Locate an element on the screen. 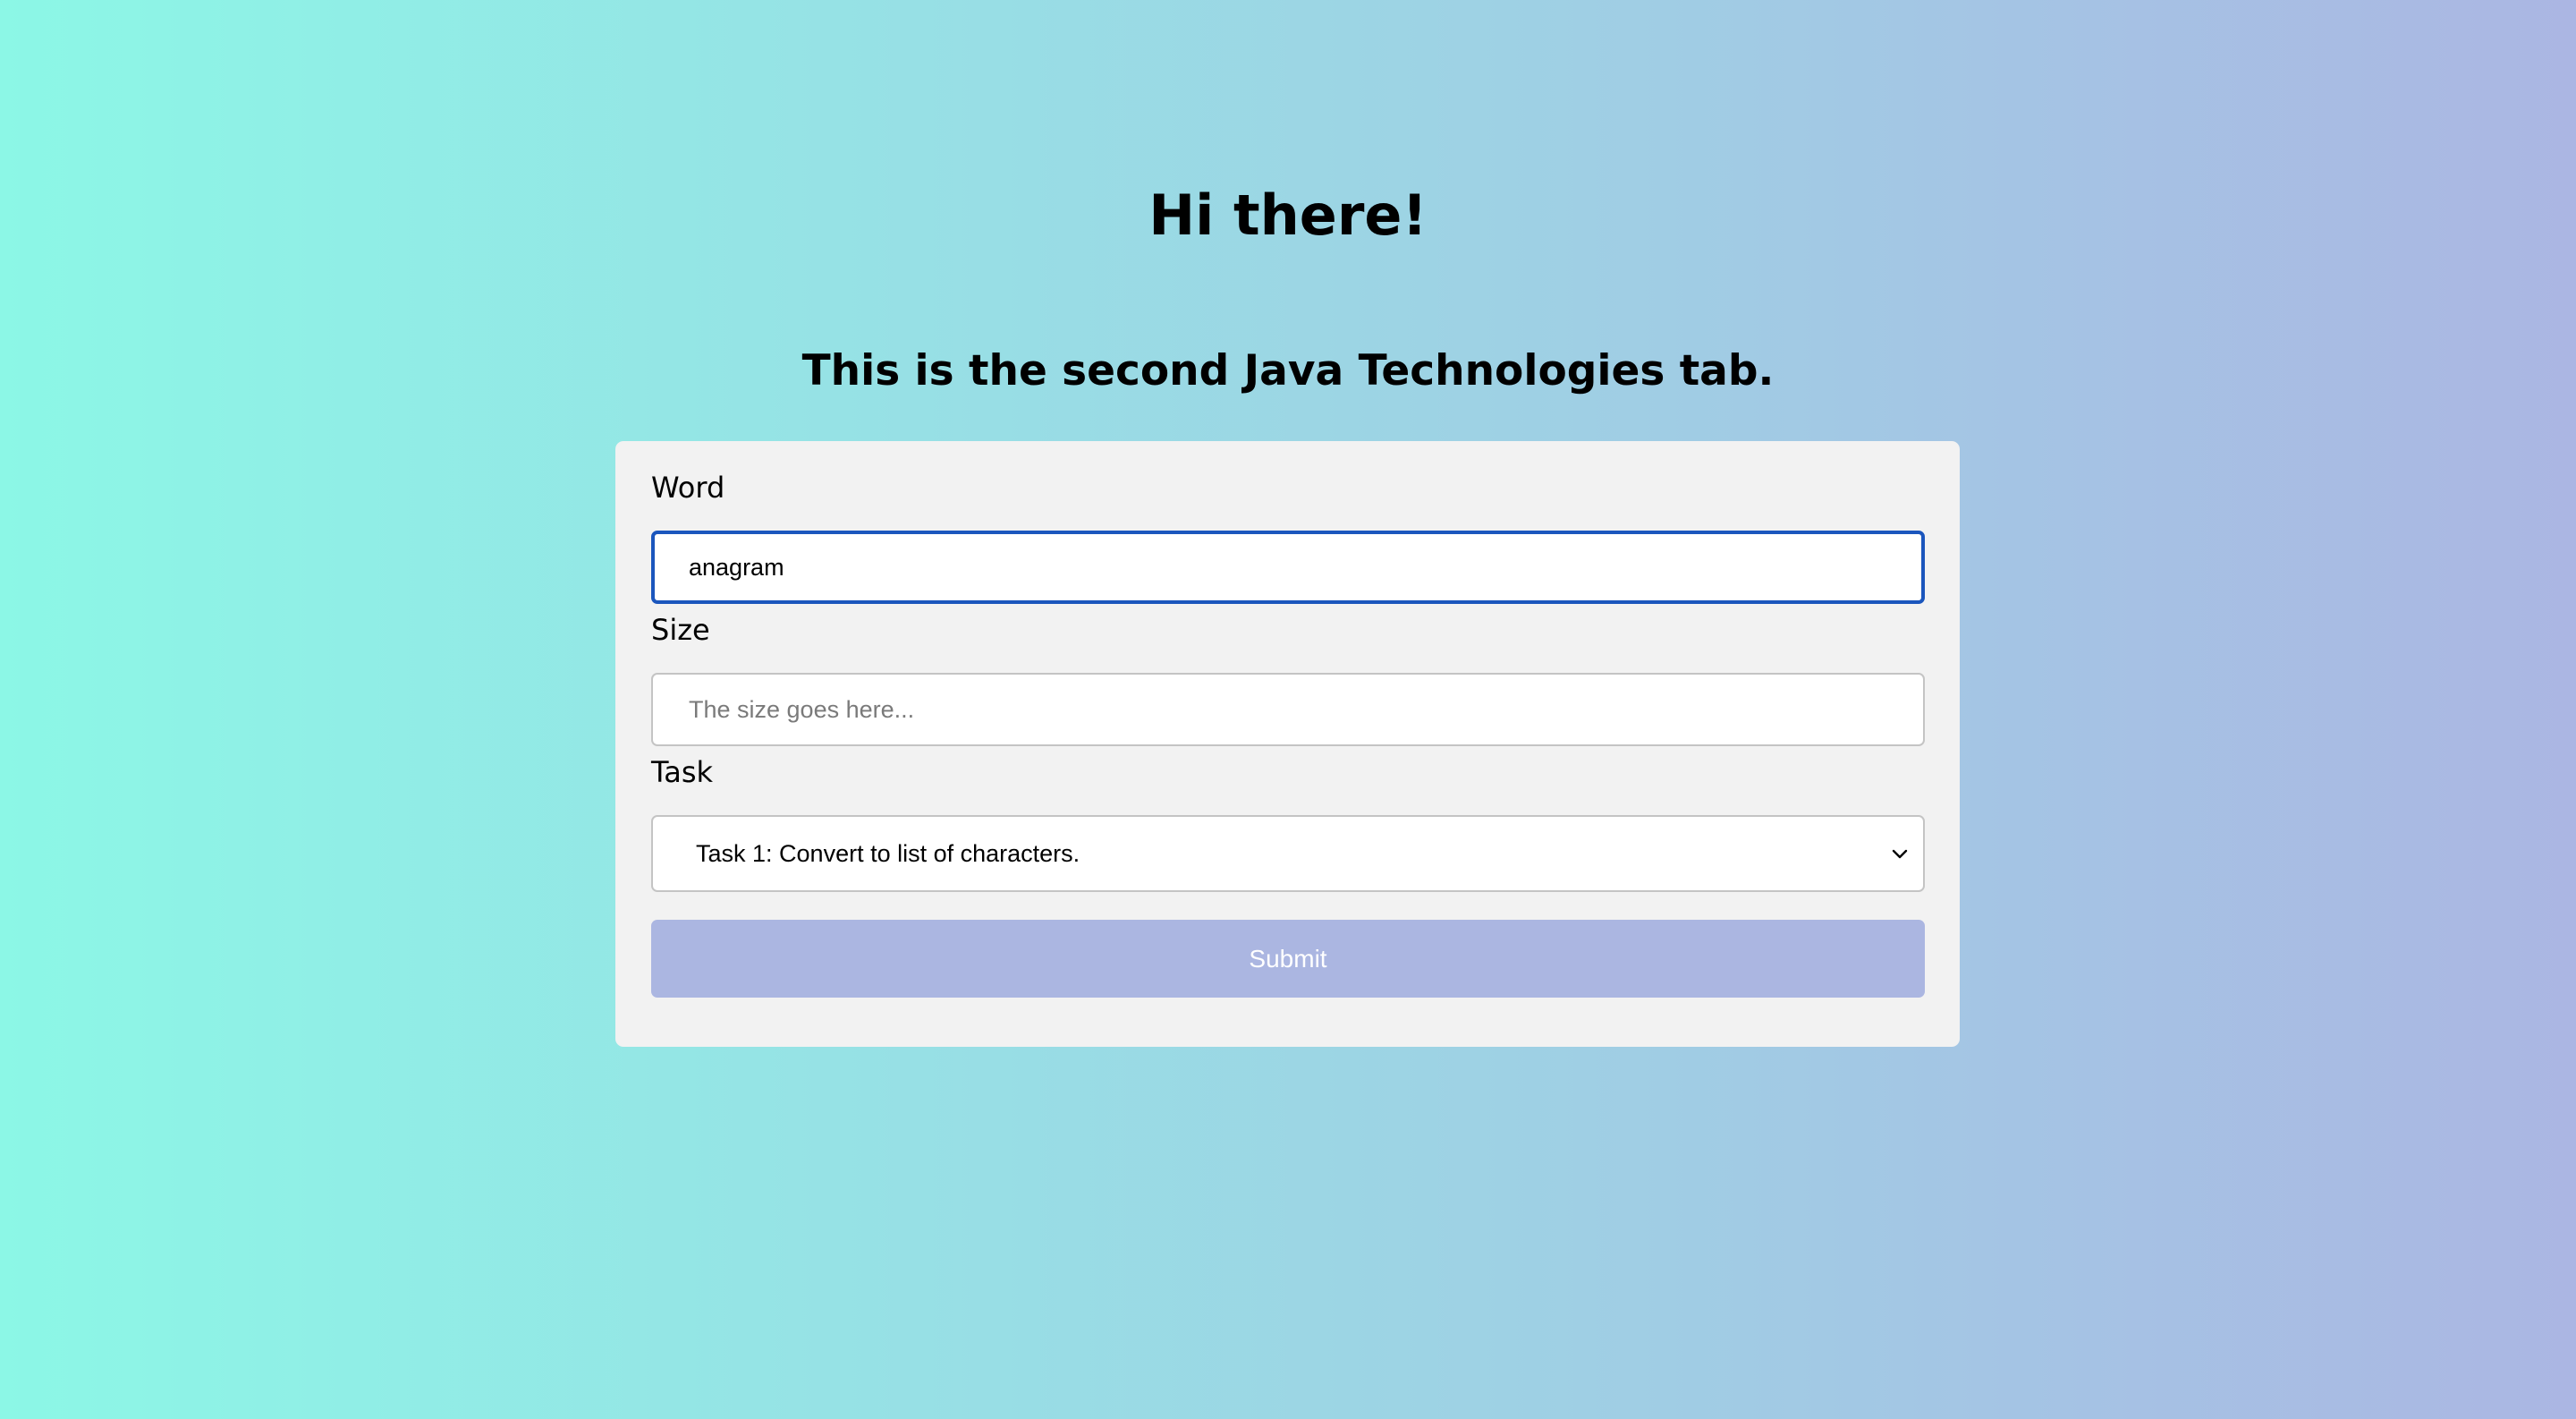  word-label: Word is located at coordinates (688, 488).